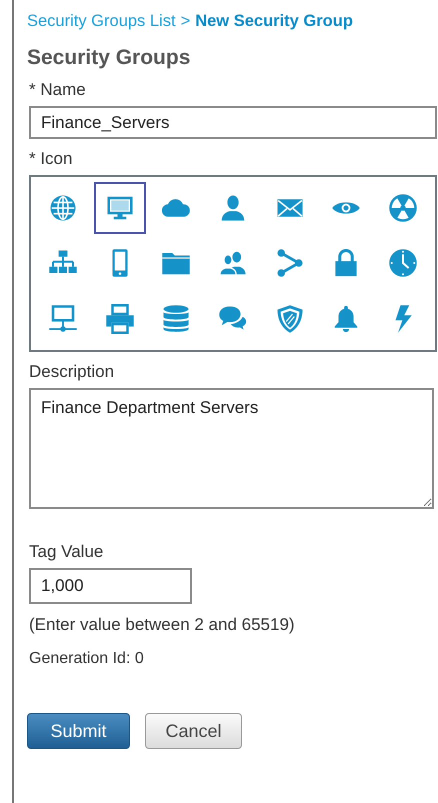 The height and width of the screenshot is (803, 438). I want to click on tag-value-field: 1,000, so click(110, 586).